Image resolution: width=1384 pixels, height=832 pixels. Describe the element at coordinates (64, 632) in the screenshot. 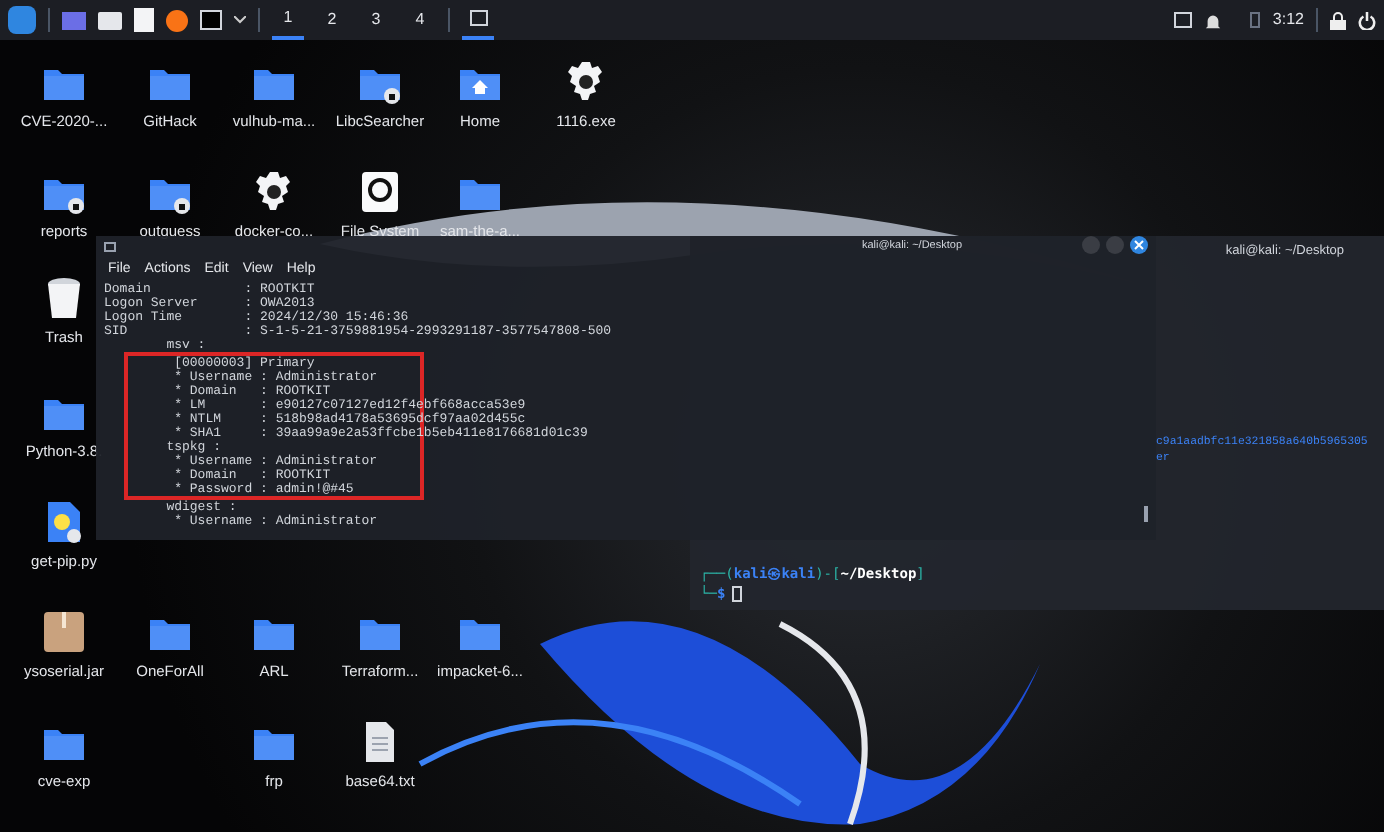

I see `package-icon` at that location.